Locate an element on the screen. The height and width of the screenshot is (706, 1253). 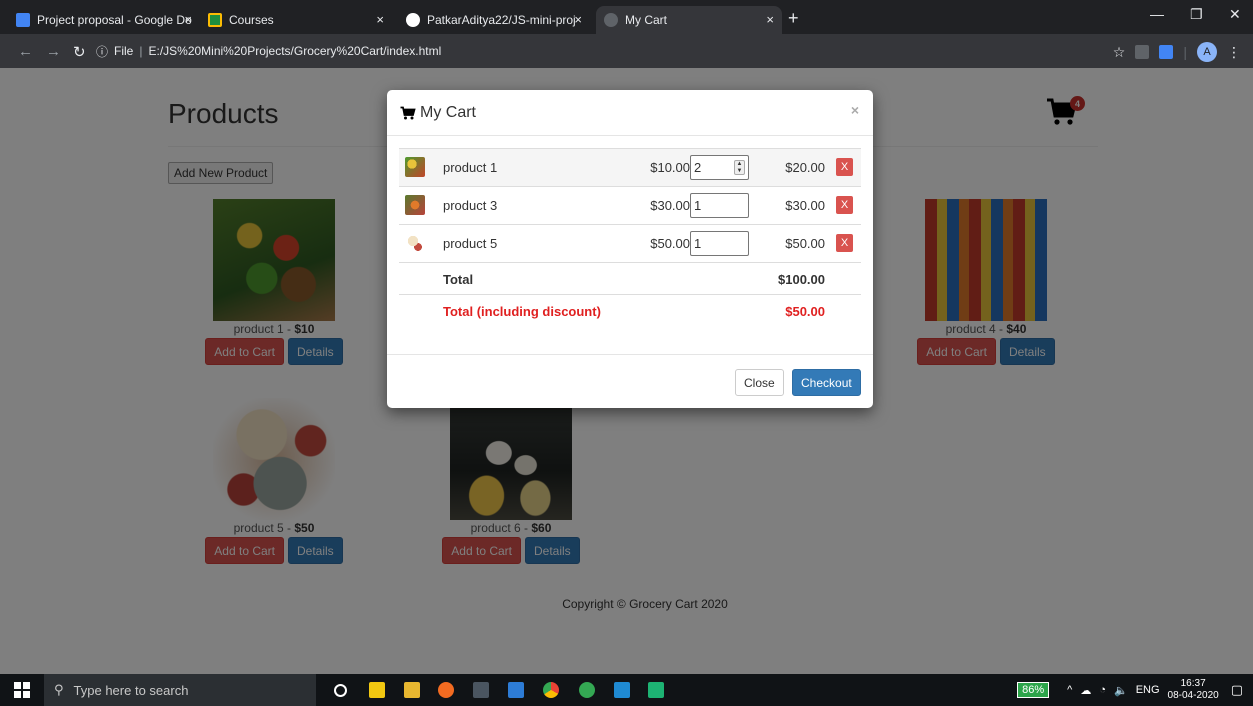
classroom-icon is located at coordinates (215, 20).